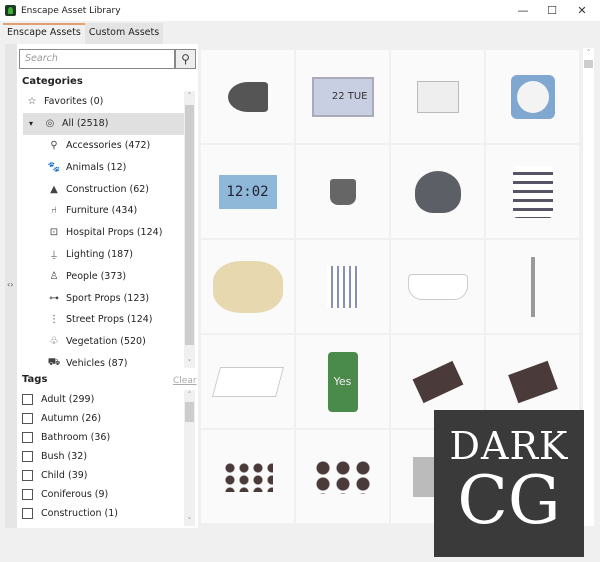 The image size is (600, 562). What do you see at coordinates (102, 494) in the screenshot?
I see `tag-item: Coniferous (9)` at bounding box center [102, 494].